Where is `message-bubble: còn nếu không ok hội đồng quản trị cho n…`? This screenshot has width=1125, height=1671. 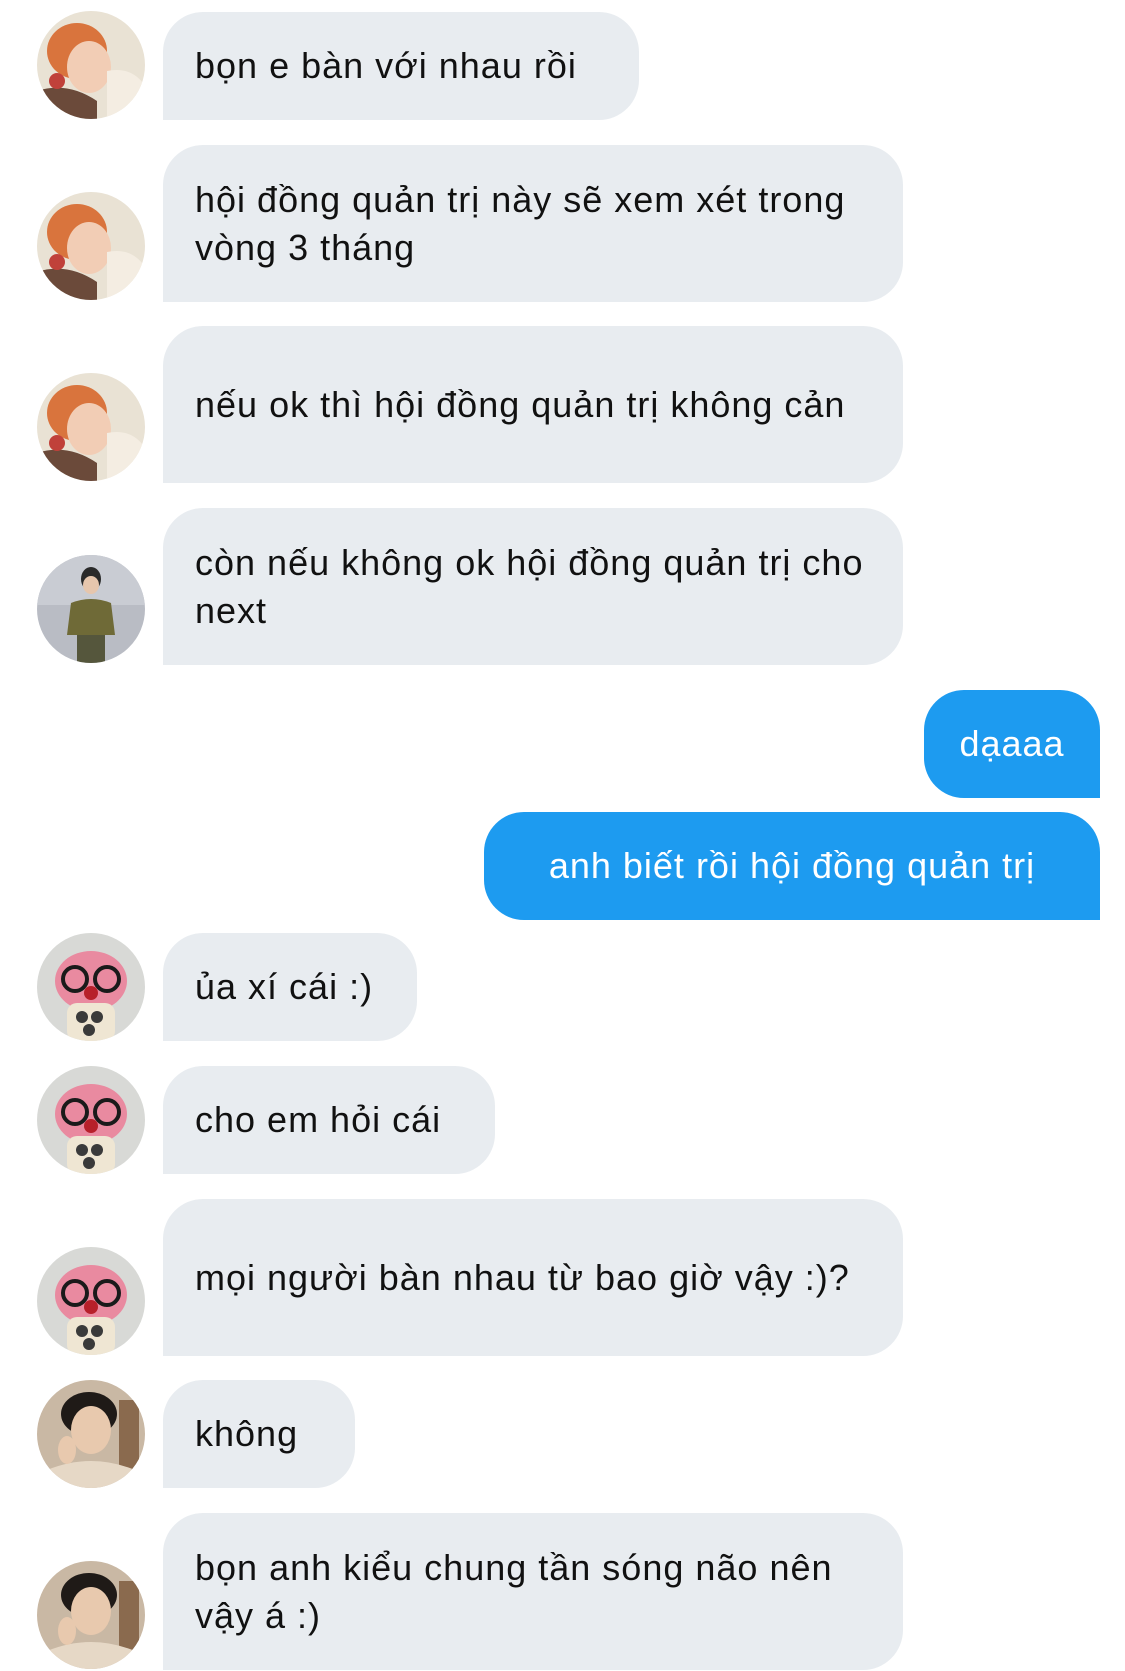
message-bubble: còn nếu không ok hội đồng quản trị cho n… is located at coordinates (533, 586).